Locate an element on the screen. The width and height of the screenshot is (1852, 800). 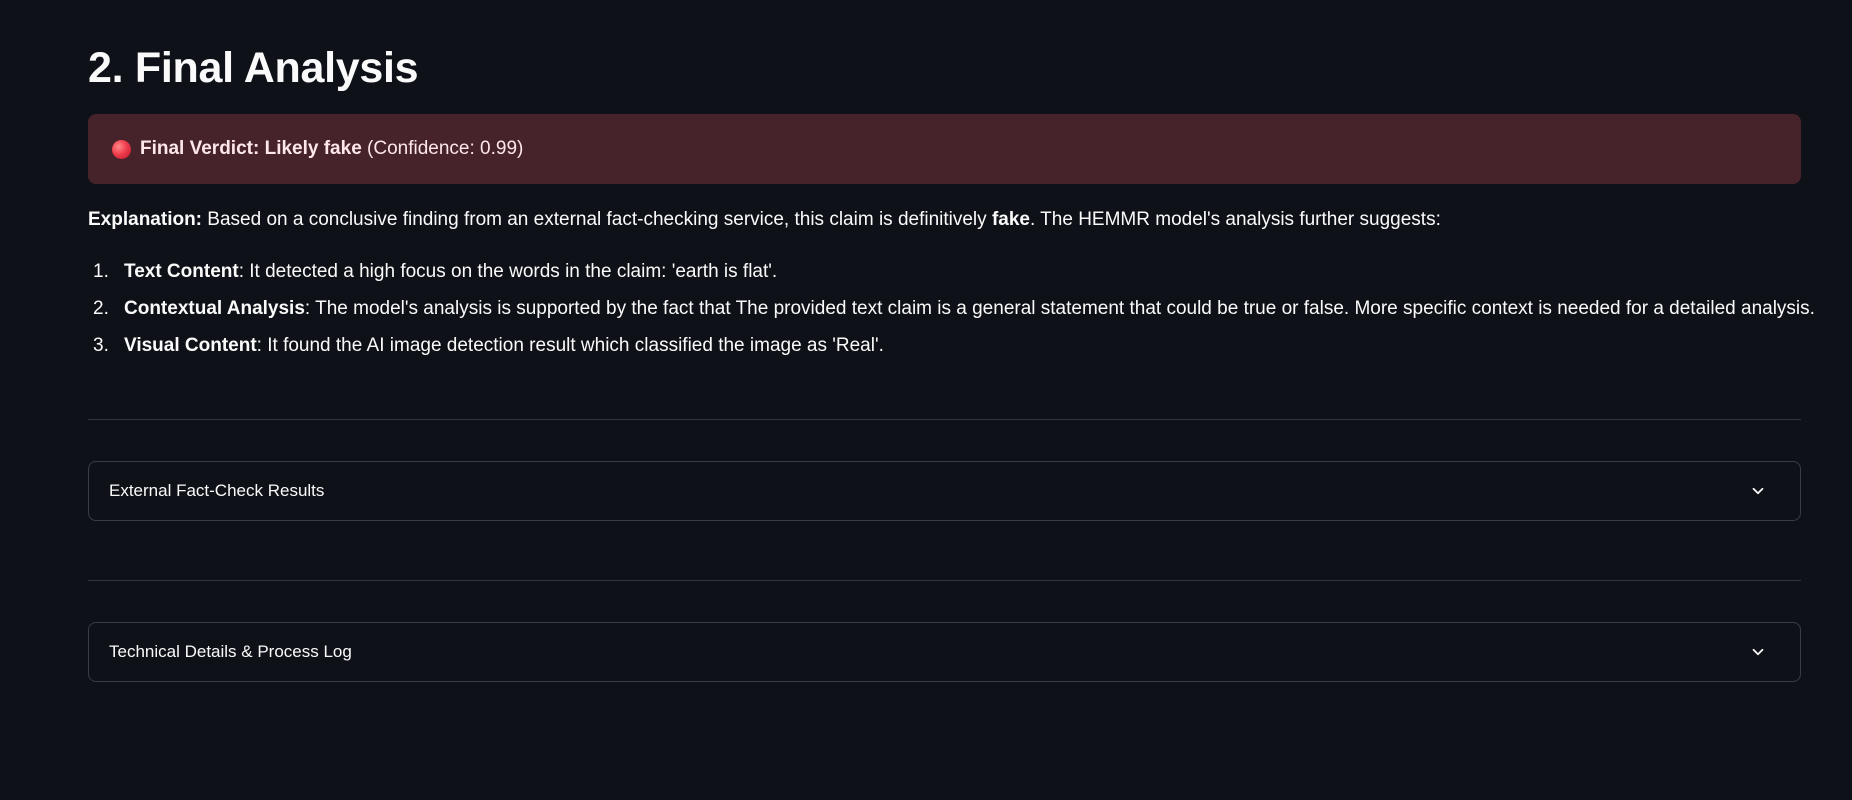
expander-label: Technical Details & Process Log is located at coordinates (230, 651).